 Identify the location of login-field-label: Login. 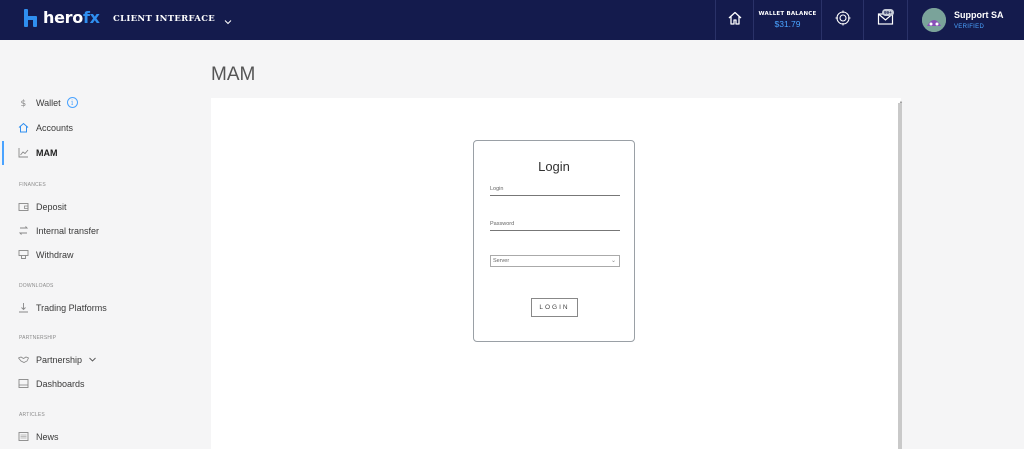
(497, 189).